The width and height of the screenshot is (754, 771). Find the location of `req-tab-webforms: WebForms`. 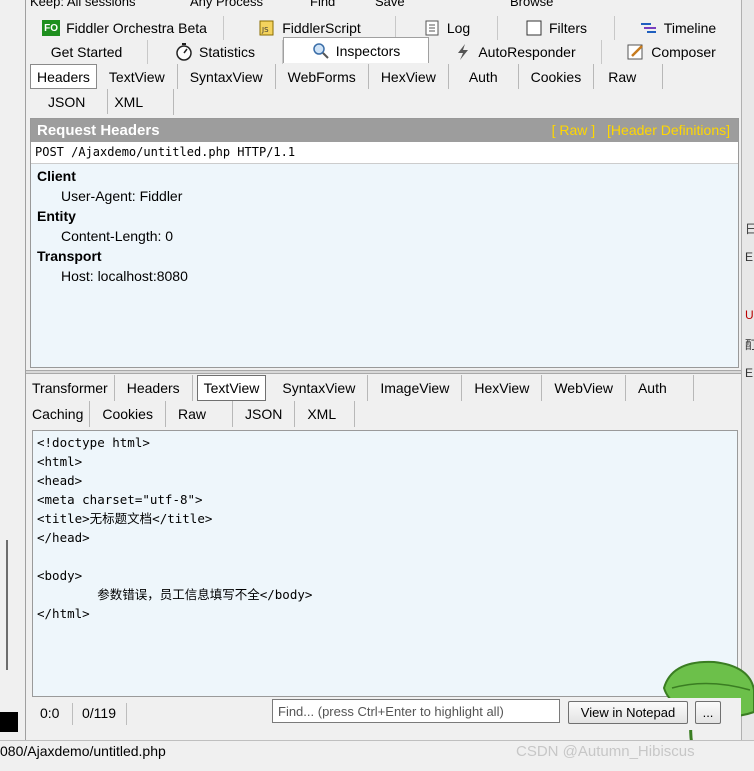

req-tab-webforms: WebForms is located at coordinates (322, 76).